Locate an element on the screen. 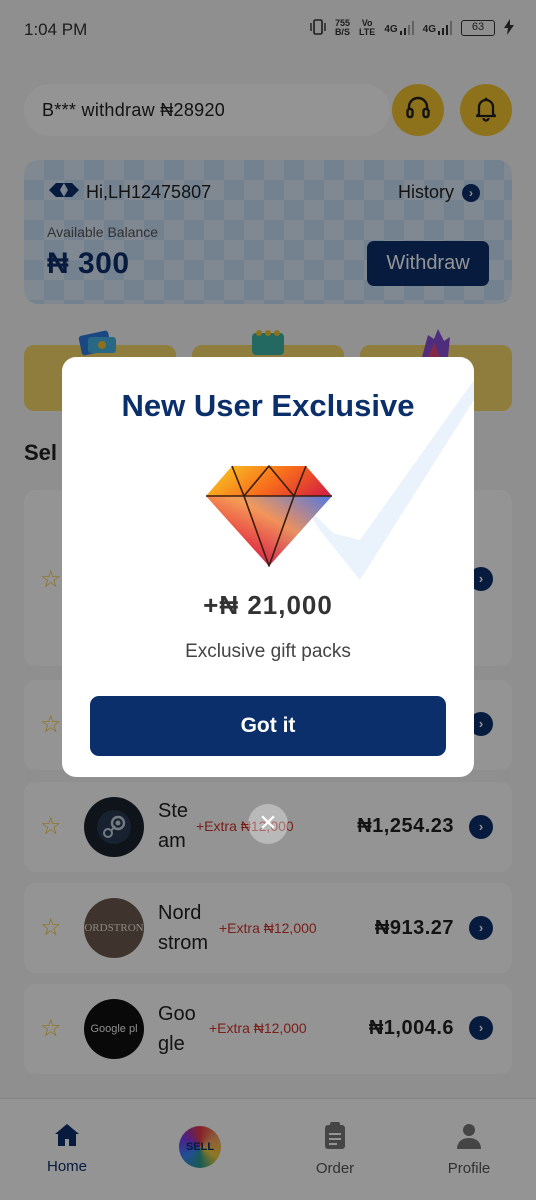  modal-amount: +₦ 21,000 is located at coordinates (268, 605).